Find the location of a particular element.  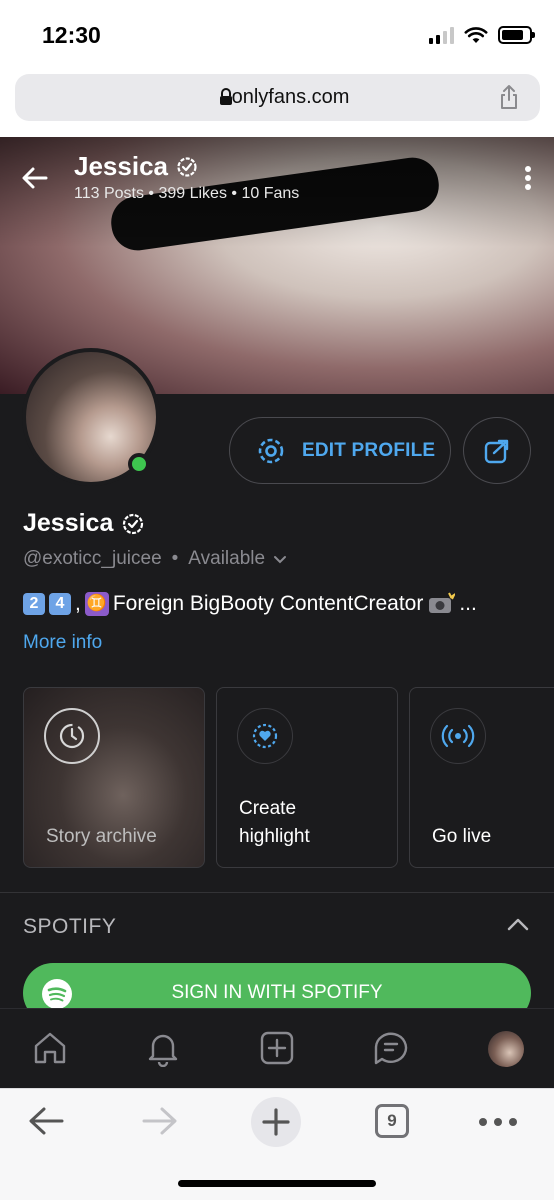

cover-name: Jessica is located at coordinates (121, 166).